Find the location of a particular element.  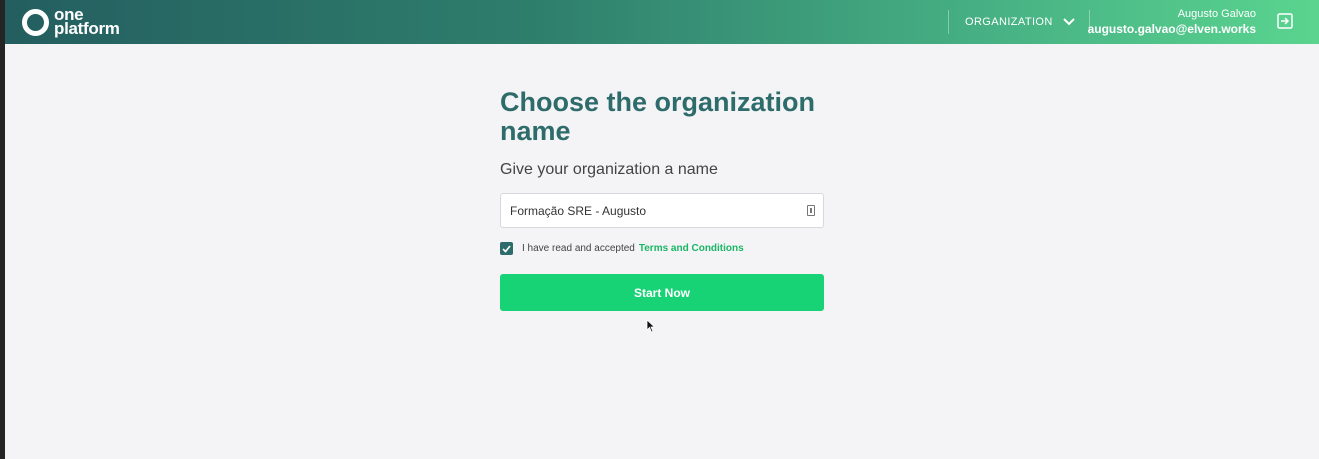

terms-checkbox is located at coordinates (506, 248).